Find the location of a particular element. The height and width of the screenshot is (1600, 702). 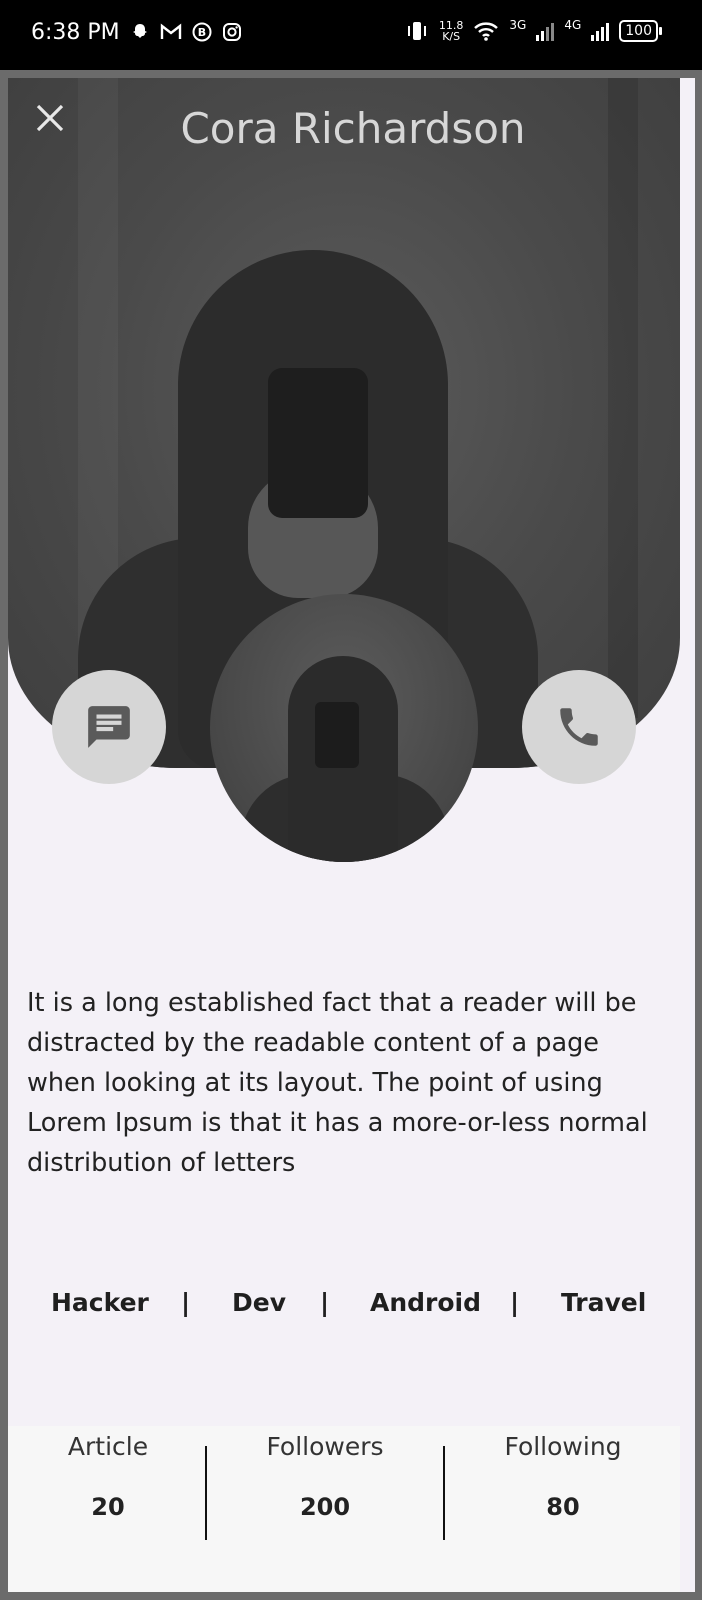

profile-name: Cora Richardson is located at coordinates (353, 128).